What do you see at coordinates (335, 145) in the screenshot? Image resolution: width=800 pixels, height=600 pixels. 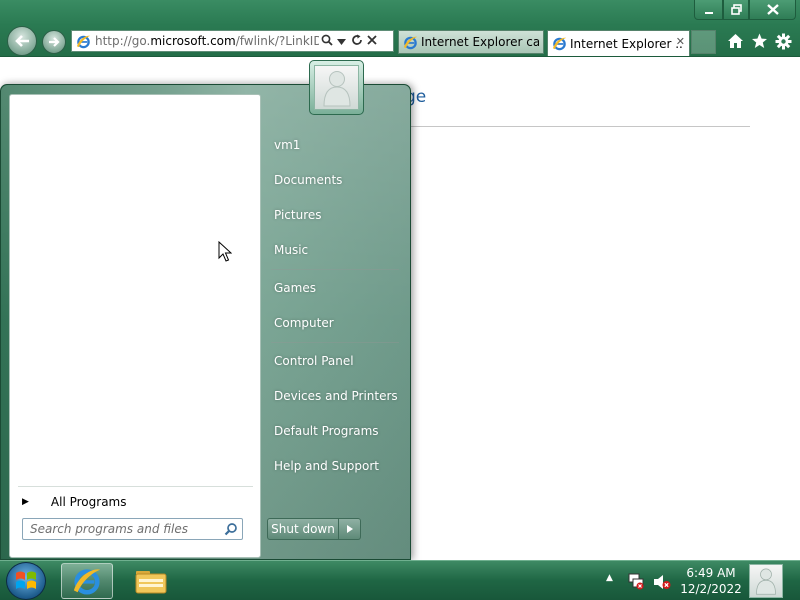 I see `place-user-folder: vm1` at bounding box center [335, 145].